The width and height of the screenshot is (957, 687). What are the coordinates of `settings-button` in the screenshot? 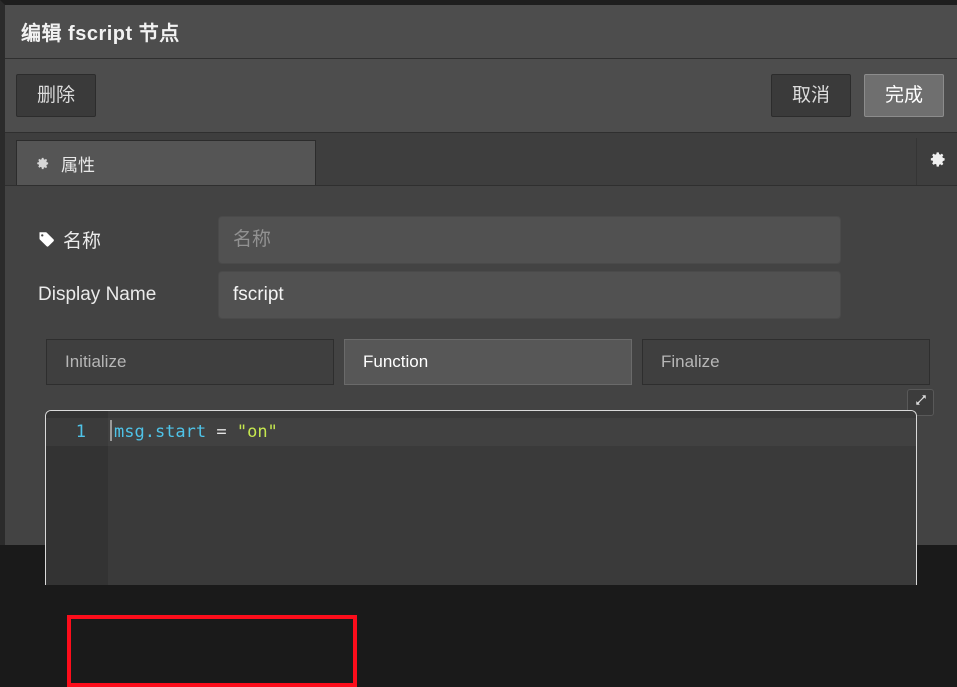 It's located at (936, 161).